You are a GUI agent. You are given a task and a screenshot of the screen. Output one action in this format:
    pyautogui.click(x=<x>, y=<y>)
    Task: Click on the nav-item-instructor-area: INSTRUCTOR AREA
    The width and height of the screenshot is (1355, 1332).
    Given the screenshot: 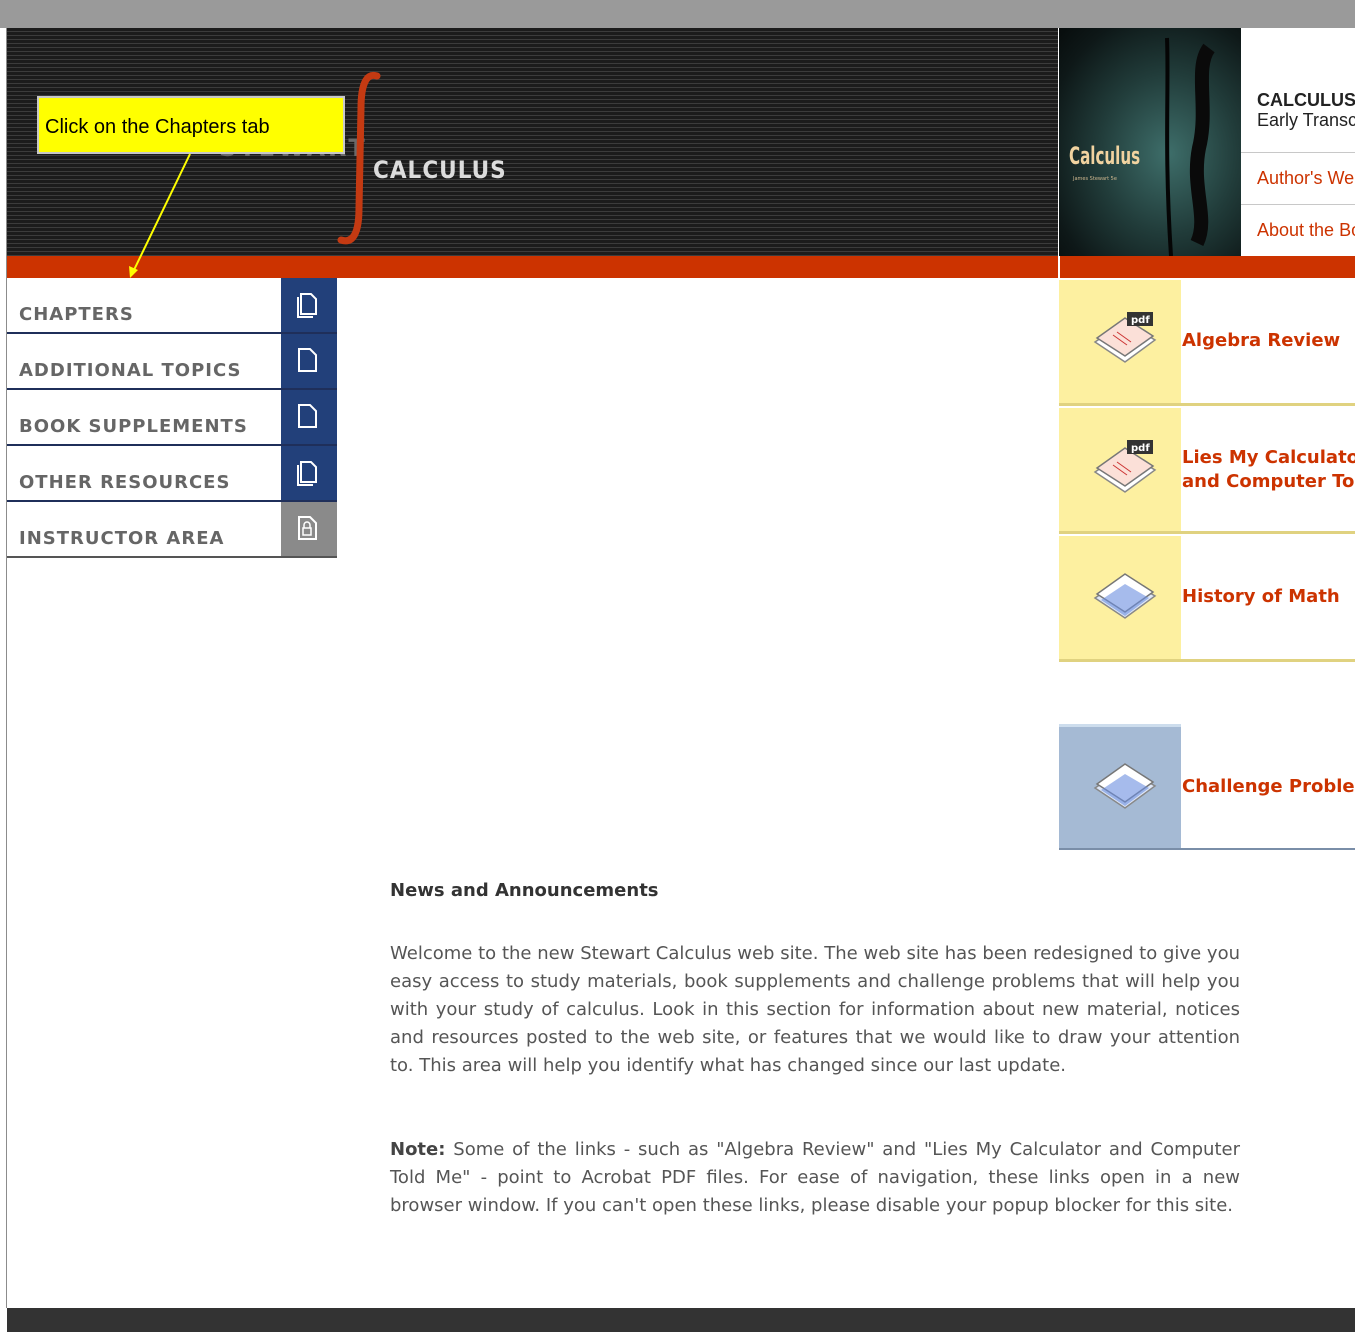 What is the action you would take?
    pyautogui.click(x=172, y=530)
    